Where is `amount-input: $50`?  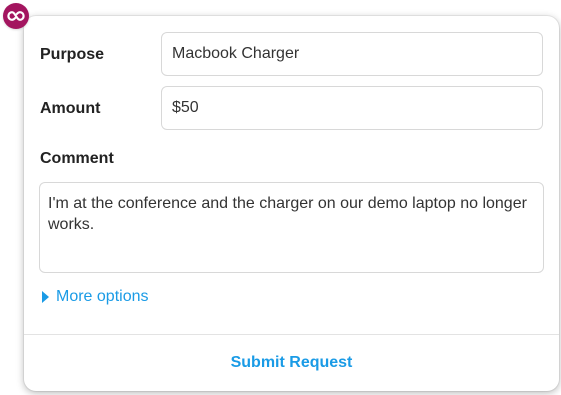
amount-input: $50 is located at coordinates (352, 108).